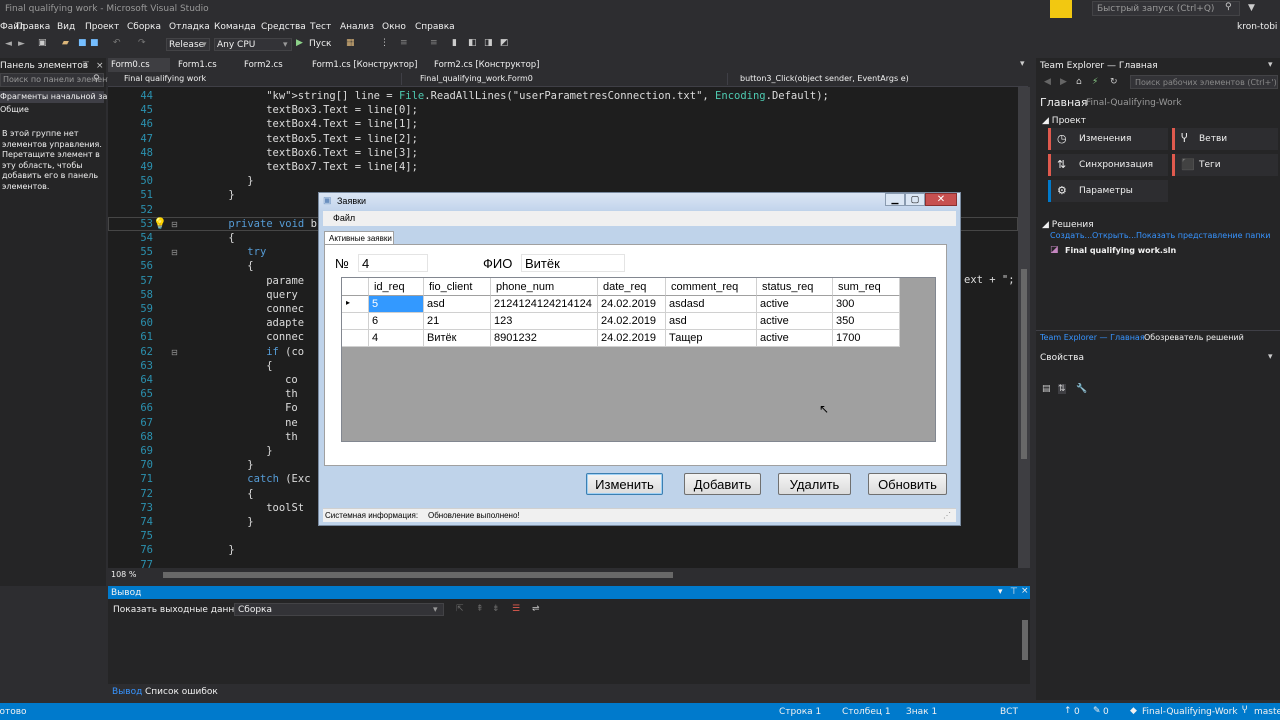 The image size is (1280, 720). What do you see at coordinates (488, 43) in the screenshot?
I see `bookmark-next-icon: ◨` at bounding box center [488, 43].